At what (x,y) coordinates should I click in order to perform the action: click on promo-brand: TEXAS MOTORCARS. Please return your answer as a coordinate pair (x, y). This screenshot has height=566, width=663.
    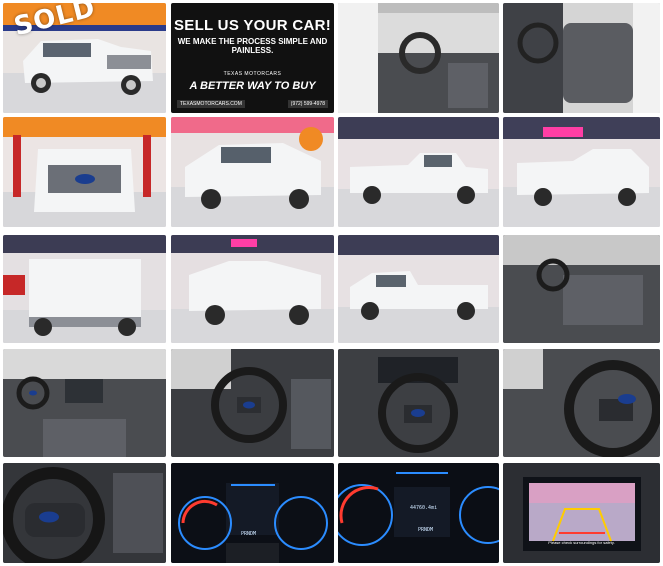
    Looking at the image, I should click on (252, 74).